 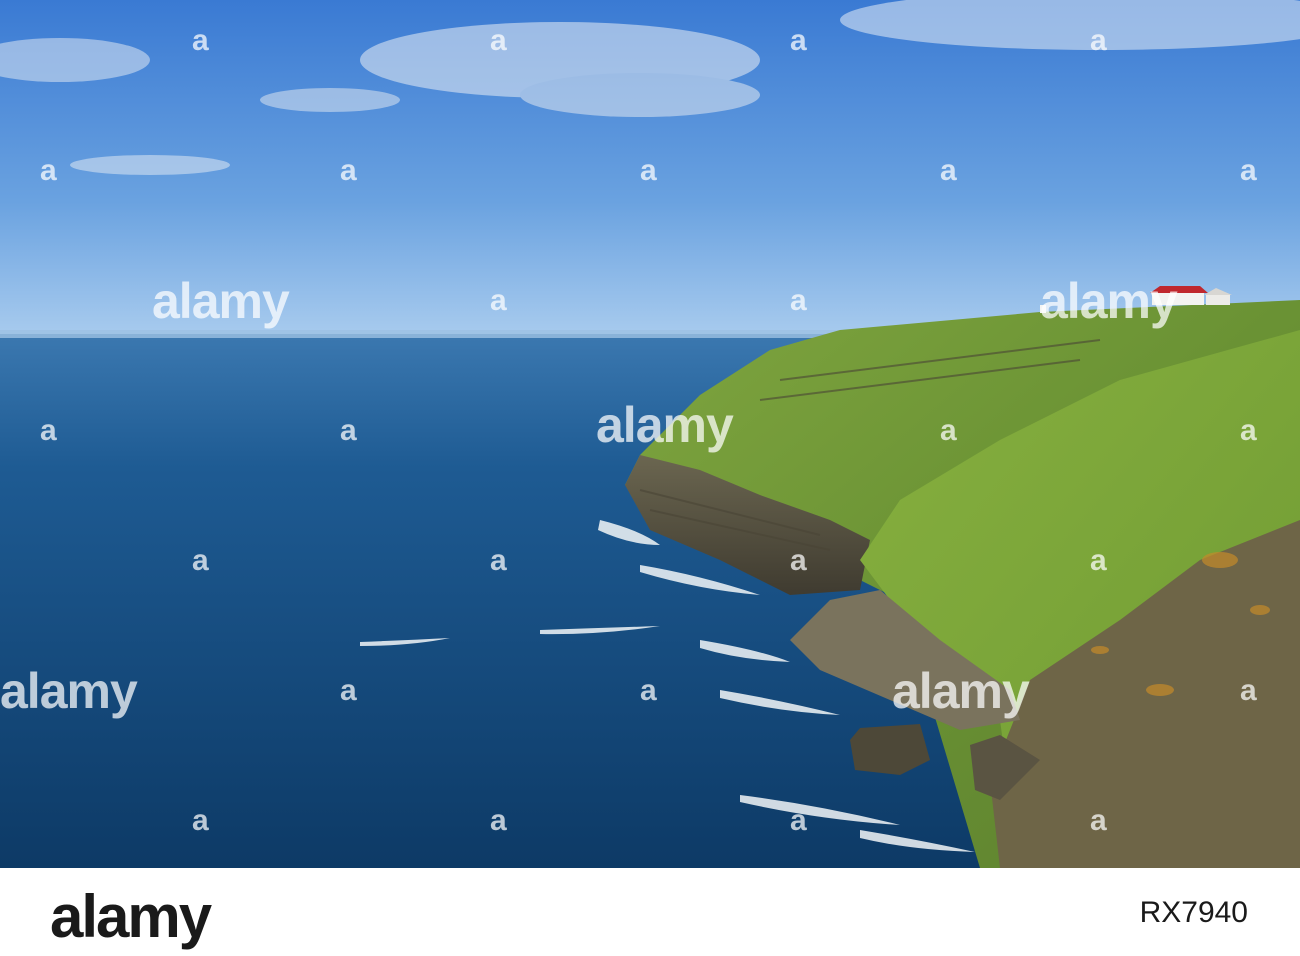 What do you see at coordinates (650, 912) in the screenshot?
I see `stock-footer: alamy RX7940` at bounding box center [650, 912].